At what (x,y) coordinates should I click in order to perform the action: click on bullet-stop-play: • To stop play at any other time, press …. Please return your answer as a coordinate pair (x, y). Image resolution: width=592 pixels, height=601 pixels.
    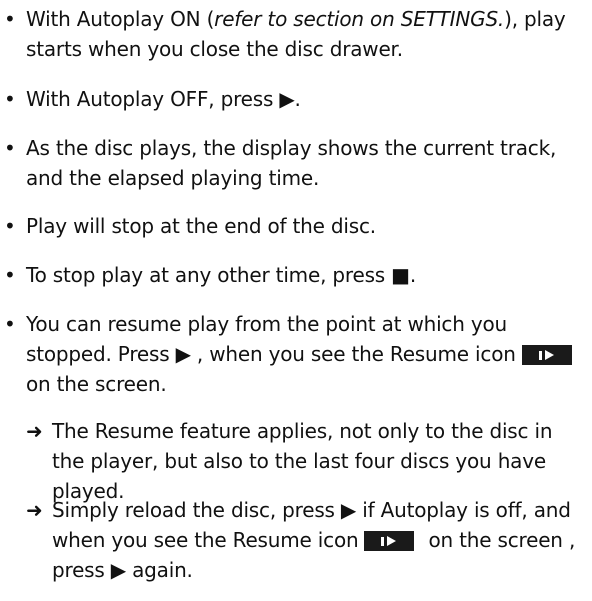
    Looking at the image, I should click on (297, 275).